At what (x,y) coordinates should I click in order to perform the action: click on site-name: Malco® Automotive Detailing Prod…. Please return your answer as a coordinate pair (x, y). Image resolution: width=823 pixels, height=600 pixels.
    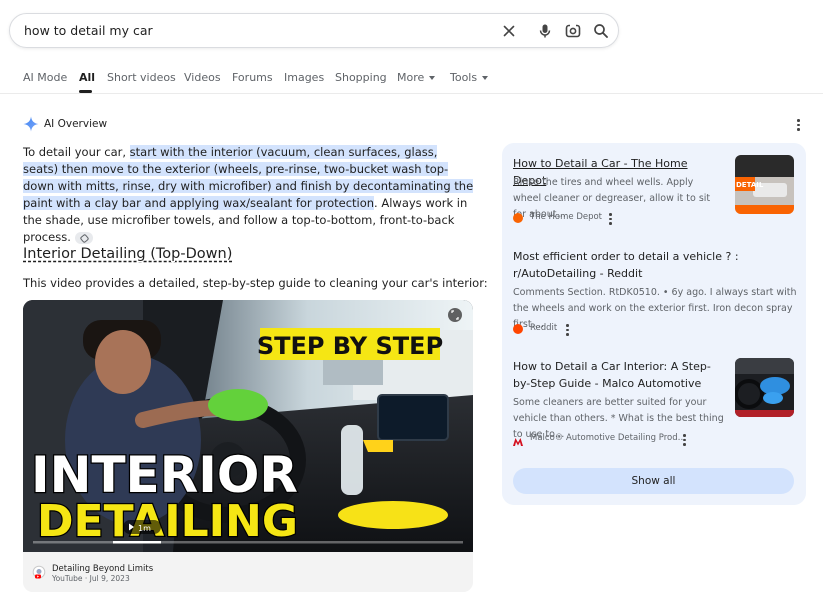
    Looking at the image, I should click on (608, 438).